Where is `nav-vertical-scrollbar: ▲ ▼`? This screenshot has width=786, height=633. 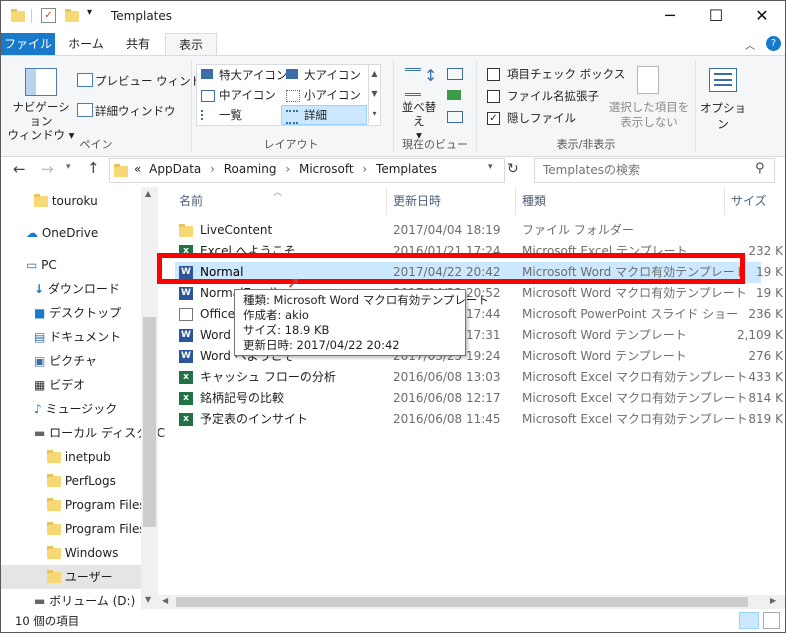
nav-vertical-scrollbar: ▲ ▼ is located at coordinates (149, 398).